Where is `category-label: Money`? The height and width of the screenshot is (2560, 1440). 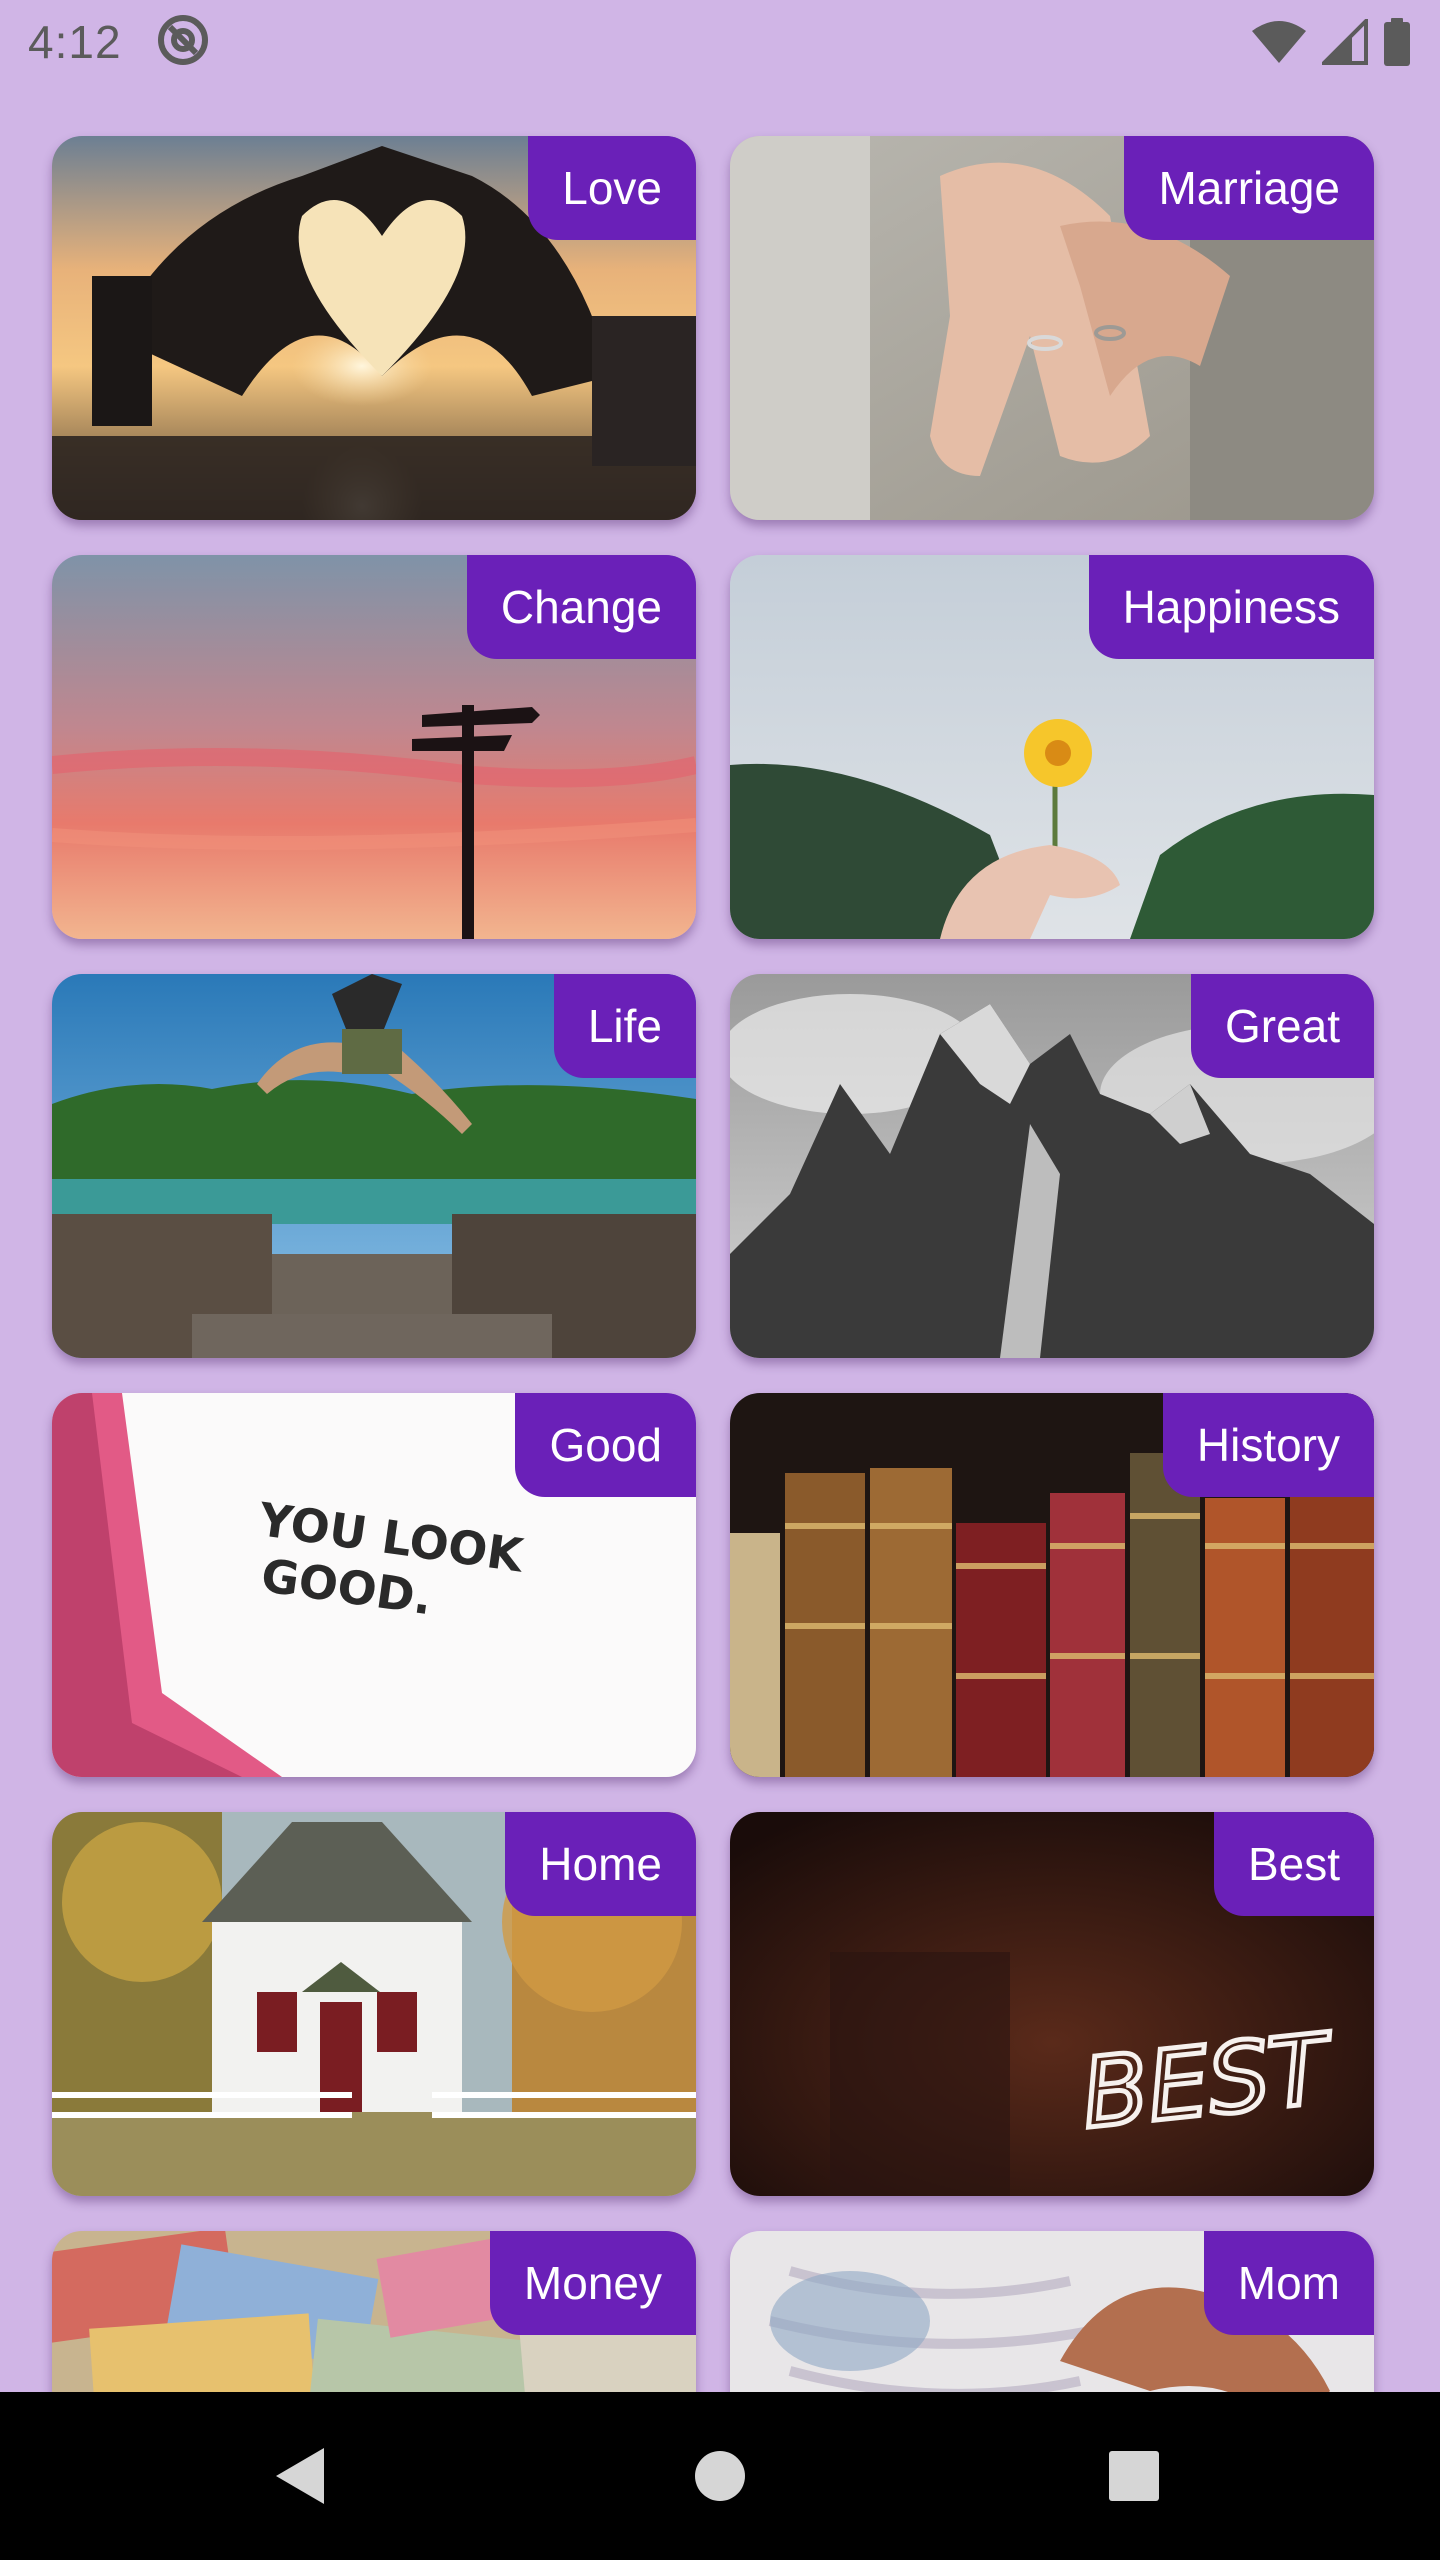 category-label: Money is located at coordinates (592, 2283).